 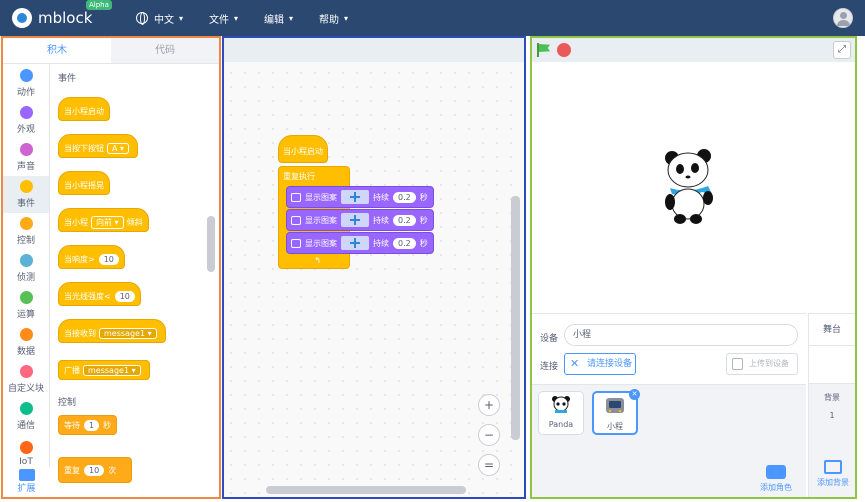 I want to click on user-avatar-icon, so click(x=843, y=18).